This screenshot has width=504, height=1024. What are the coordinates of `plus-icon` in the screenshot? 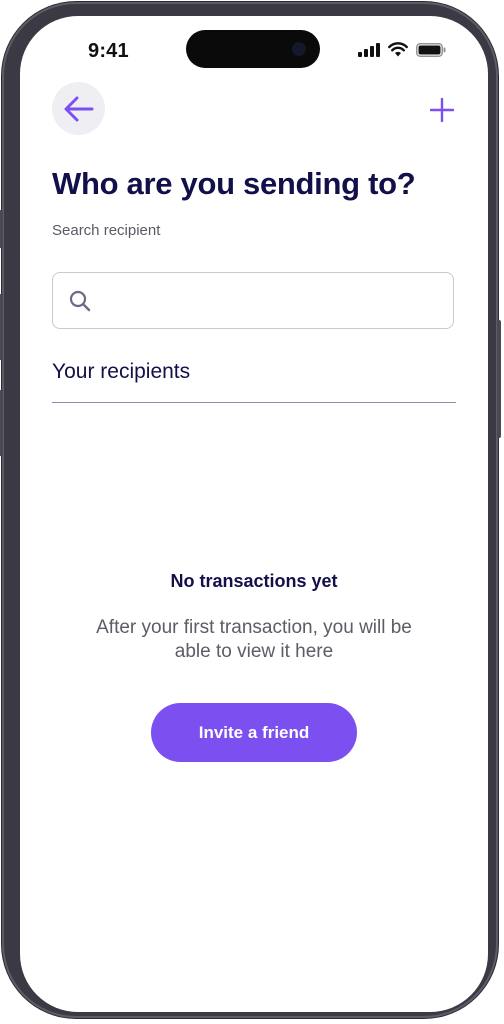 It's located at (442, 110).